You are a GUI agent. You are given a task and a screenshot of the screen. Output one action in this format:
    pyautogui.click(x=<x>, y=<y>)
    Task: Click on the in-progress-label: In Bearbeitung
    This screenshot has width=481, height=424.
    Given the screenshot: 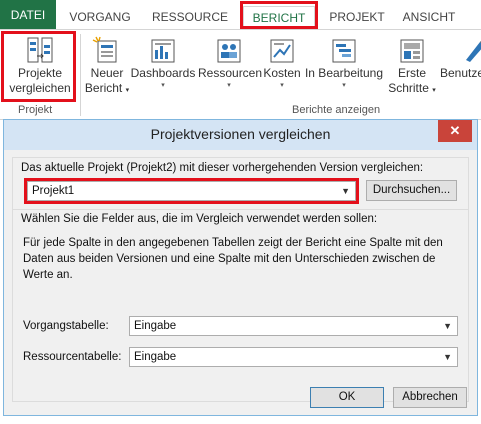 What is the action you would take?
    pyautogui.click(x=344, y=73)
    